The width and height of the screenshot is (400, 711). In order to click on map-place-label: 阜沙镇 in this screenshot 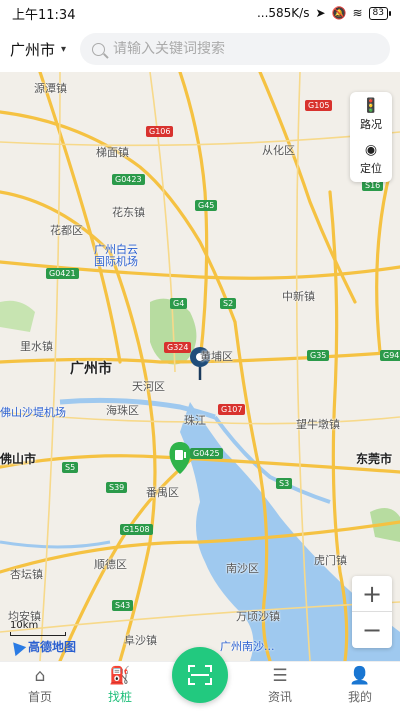, I will do `click(140, 640)`.